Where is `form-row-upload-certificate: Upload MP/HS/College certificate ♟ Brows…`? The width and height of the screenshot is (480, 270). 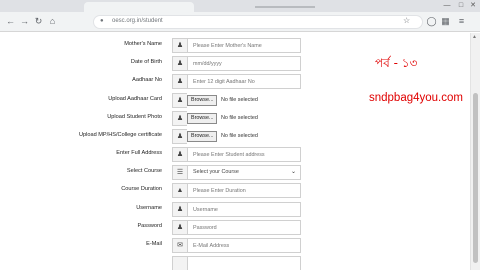
form-row-upload-certificate: Upload MP/HS/College certificate ♟ Brows… is located at coordinates (235, 137).